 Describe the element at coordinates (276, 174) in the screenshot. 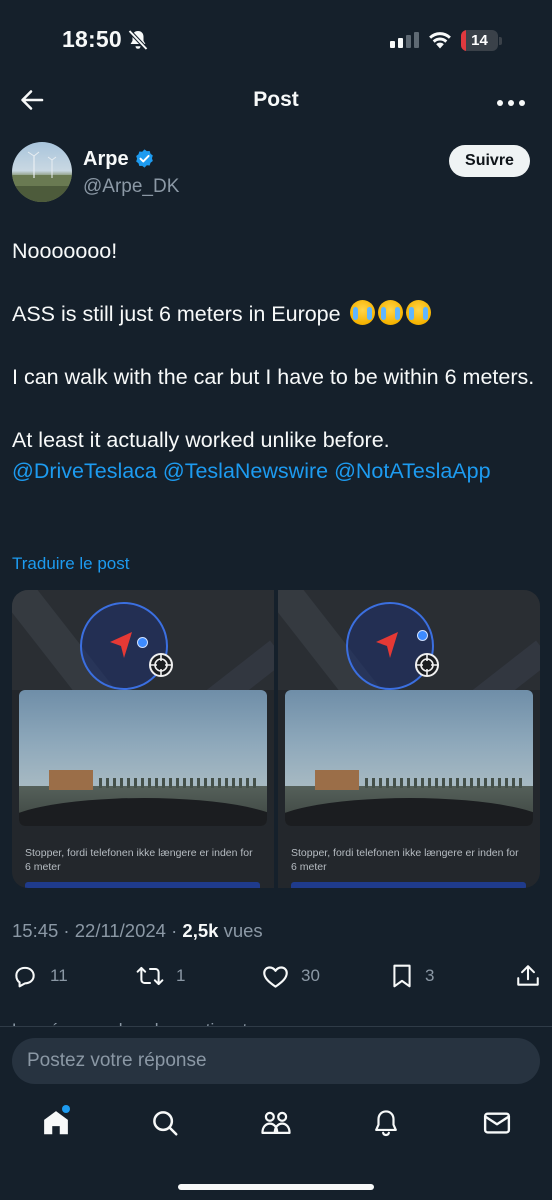

I see `author-row: Arpe @Arpe_DK Suivre` at that location.